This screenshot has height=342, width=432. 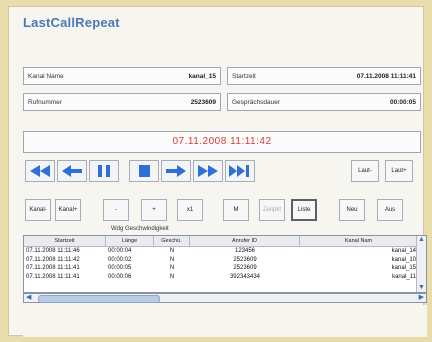 What do you see at coordinates (68, 210) in the screenshot?
I see `kanal-plus-button: Kanal+` at bounding box center [68, 210].